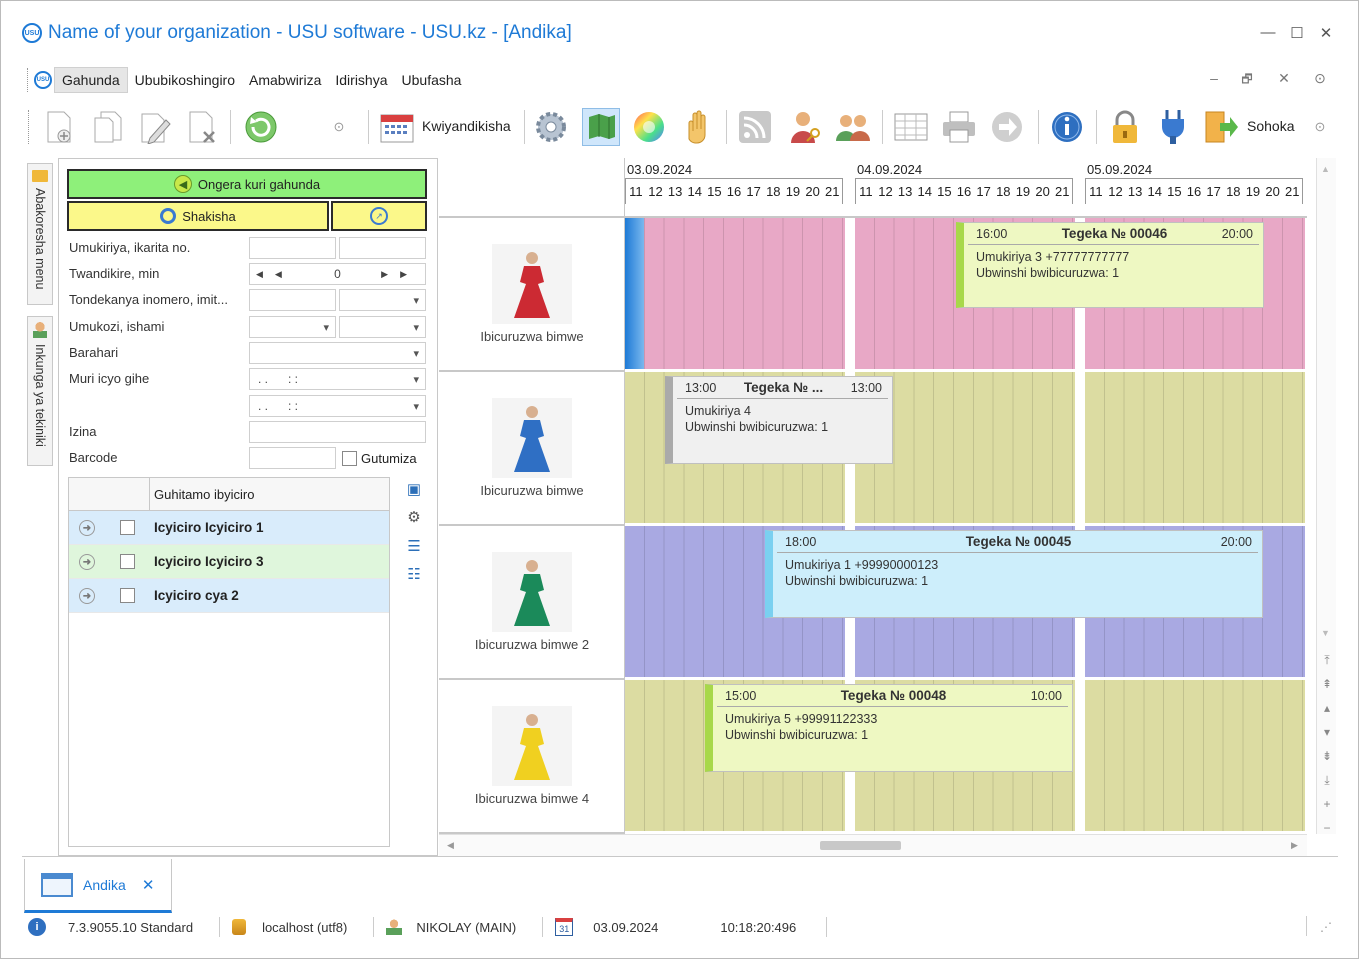 The width and height of the screenshot is (1359, 959). I want to click on expand-all-icon: ☰, so click(414, 546).